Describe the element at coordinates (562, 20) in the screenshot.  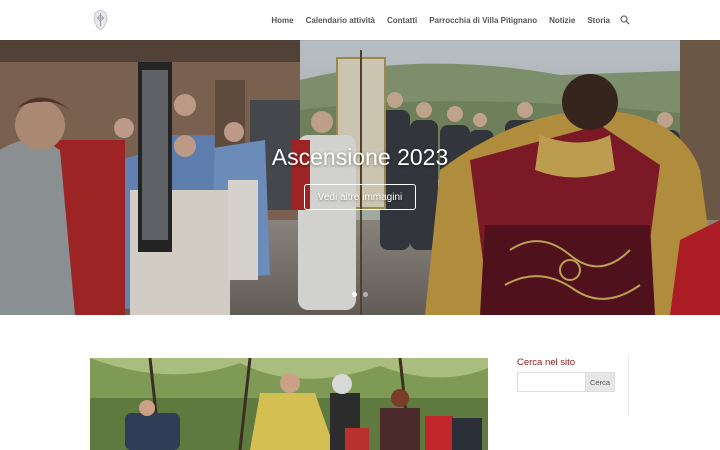
I see `nav-item-notizie: Notizie` at that location.